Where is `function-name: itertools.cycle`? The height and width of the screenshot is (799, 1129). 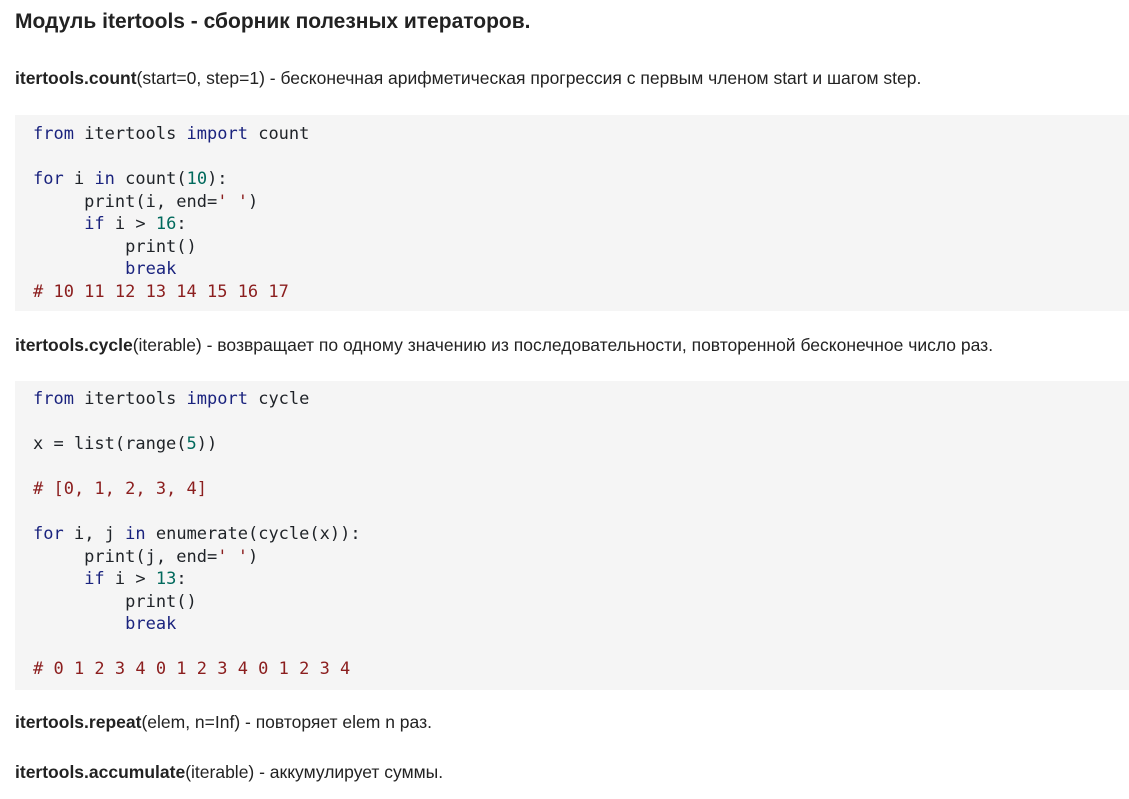
function-name: itertools.cycle is located at coordinates (74, 345).